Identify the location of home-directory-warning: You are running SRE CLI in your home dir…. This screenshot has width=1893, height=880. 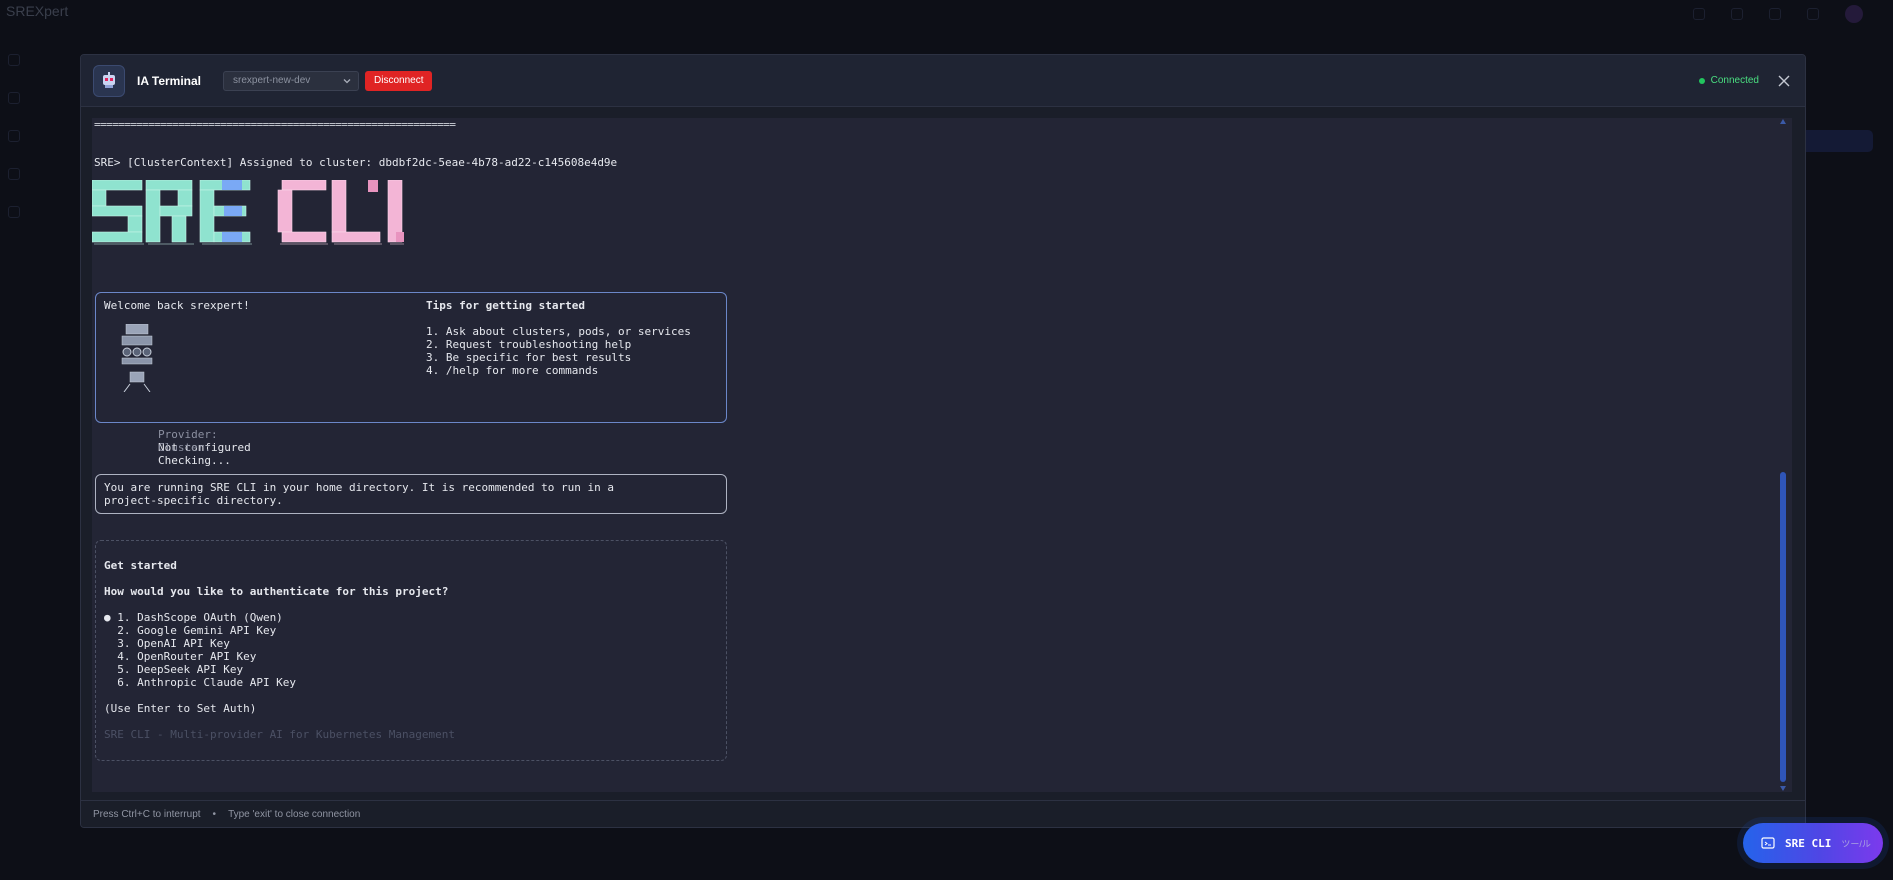
(411, 494).